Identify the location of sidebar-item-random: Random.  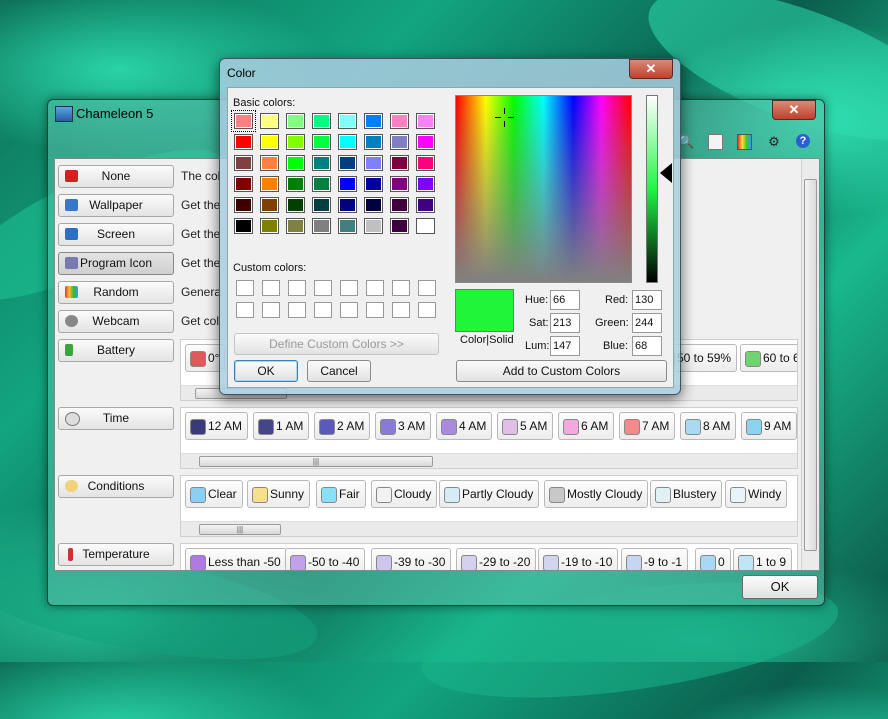
(116, 292).